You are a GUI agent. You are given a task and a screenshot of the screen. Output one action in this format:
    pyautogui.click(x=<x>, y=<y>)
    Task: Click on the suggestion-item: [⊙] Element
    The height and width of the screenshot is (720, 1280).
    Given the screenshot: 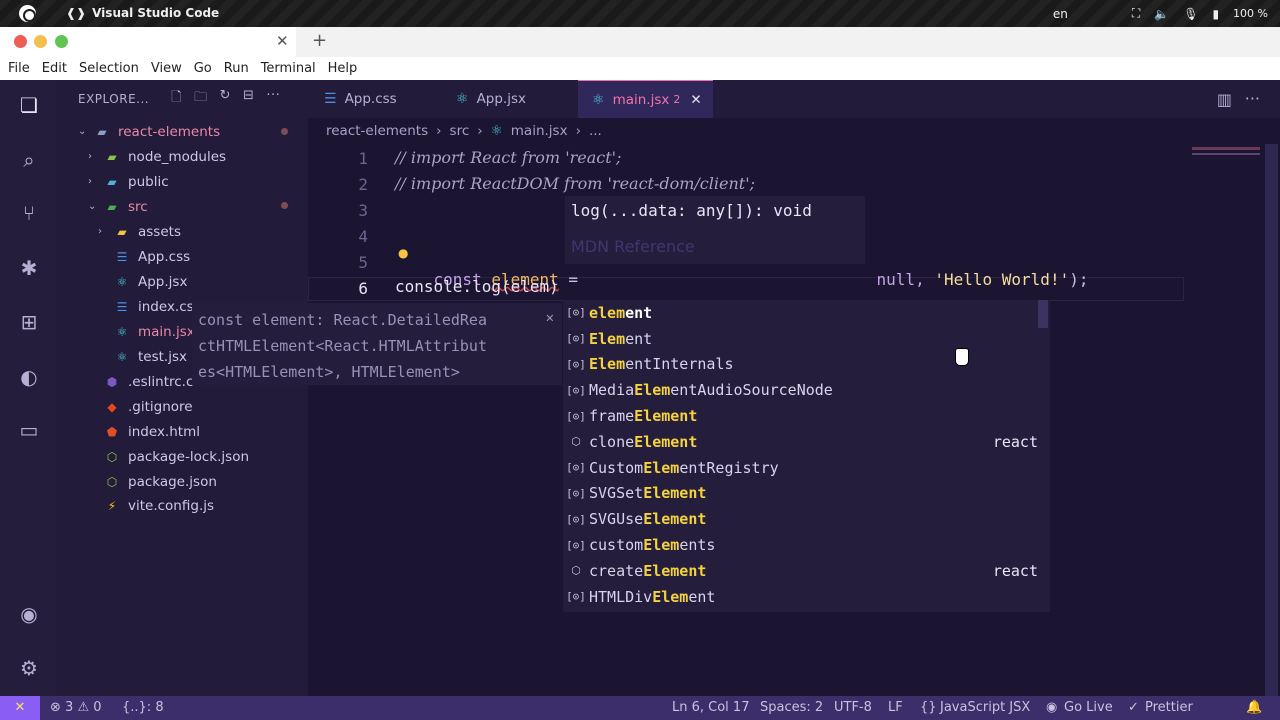 What is the action you would take?
    pyautogui.click(x=806, y=339)
    